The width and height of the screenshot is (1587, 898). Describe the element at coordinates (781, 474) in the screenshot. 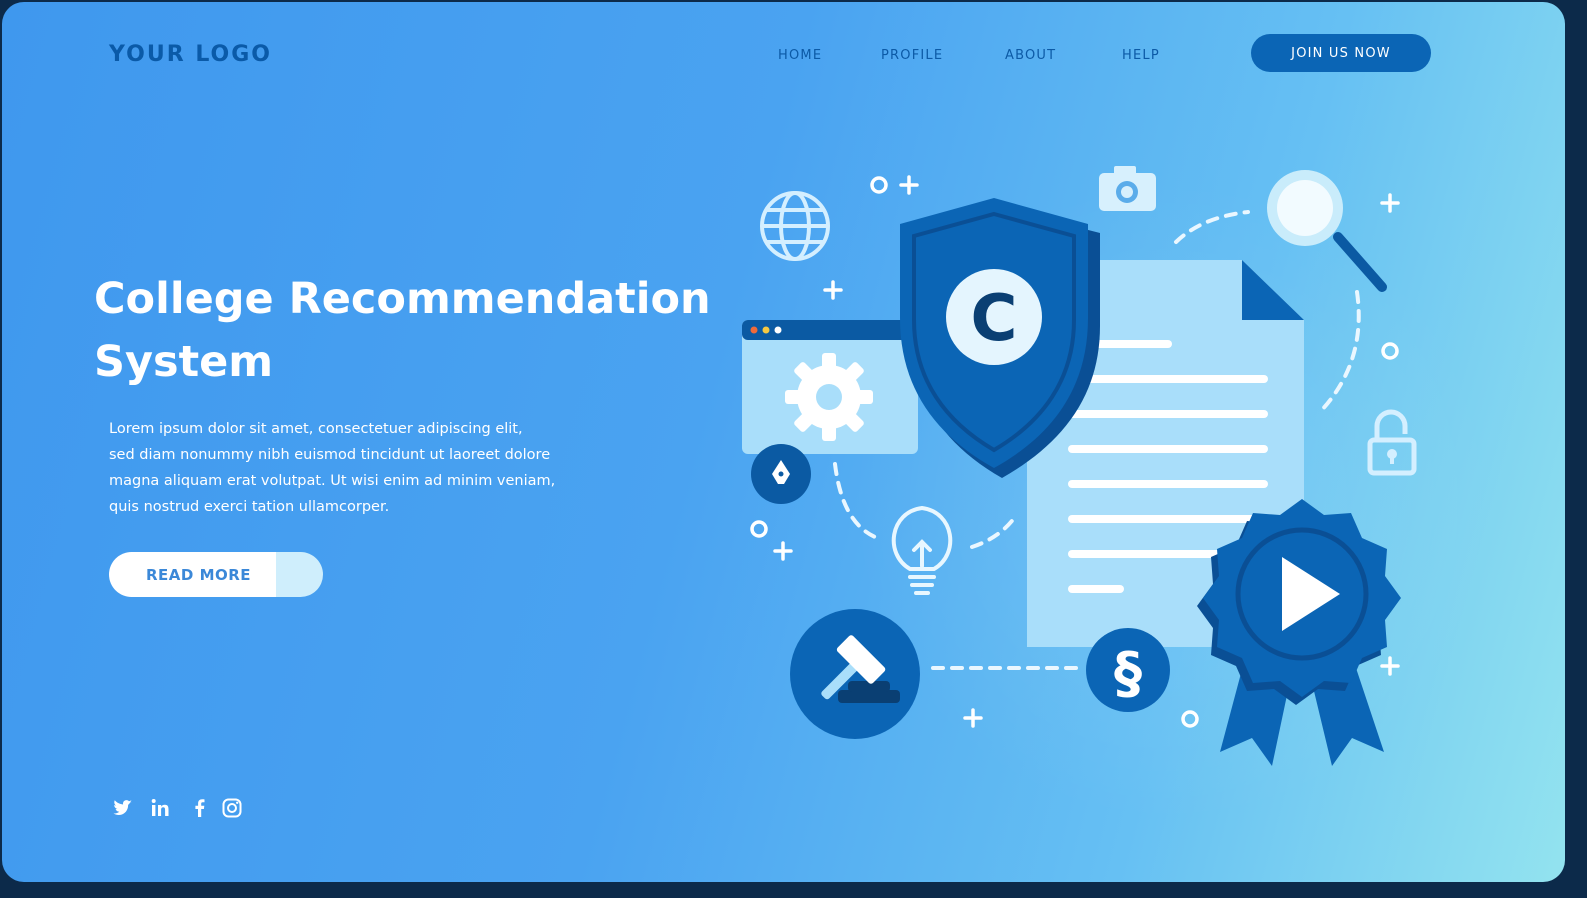

I see `pen-nib-icon` at that location.